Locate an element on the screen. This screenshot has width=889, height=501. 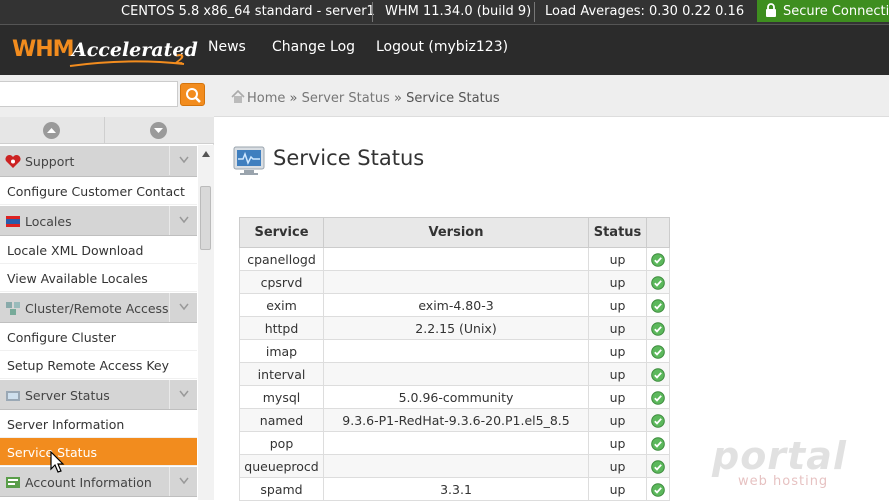
support-icon is located at coordinates (13, 161).